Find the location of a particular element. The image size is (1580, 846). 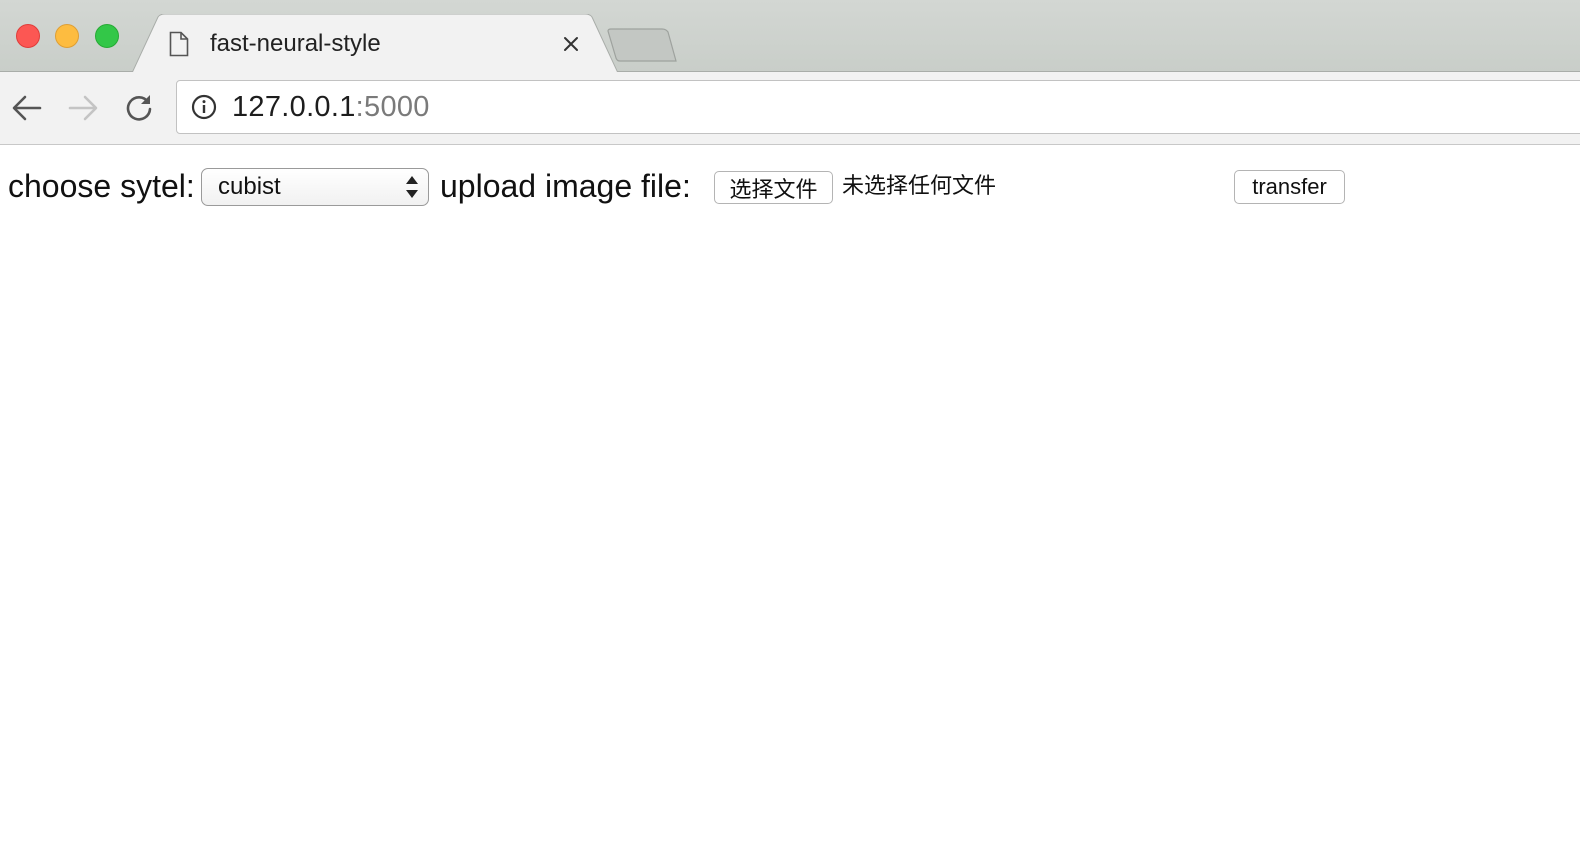

reload-icon is located at coordinates (139, 108).